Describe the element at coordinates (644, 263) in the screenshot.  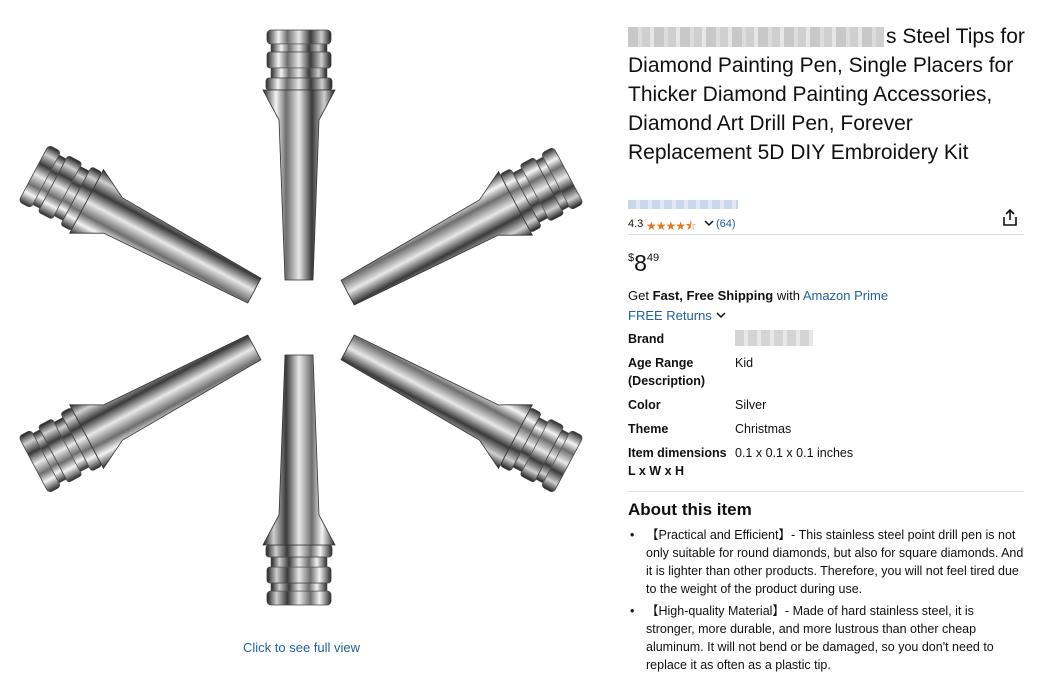
I see `price: $849` at that location.